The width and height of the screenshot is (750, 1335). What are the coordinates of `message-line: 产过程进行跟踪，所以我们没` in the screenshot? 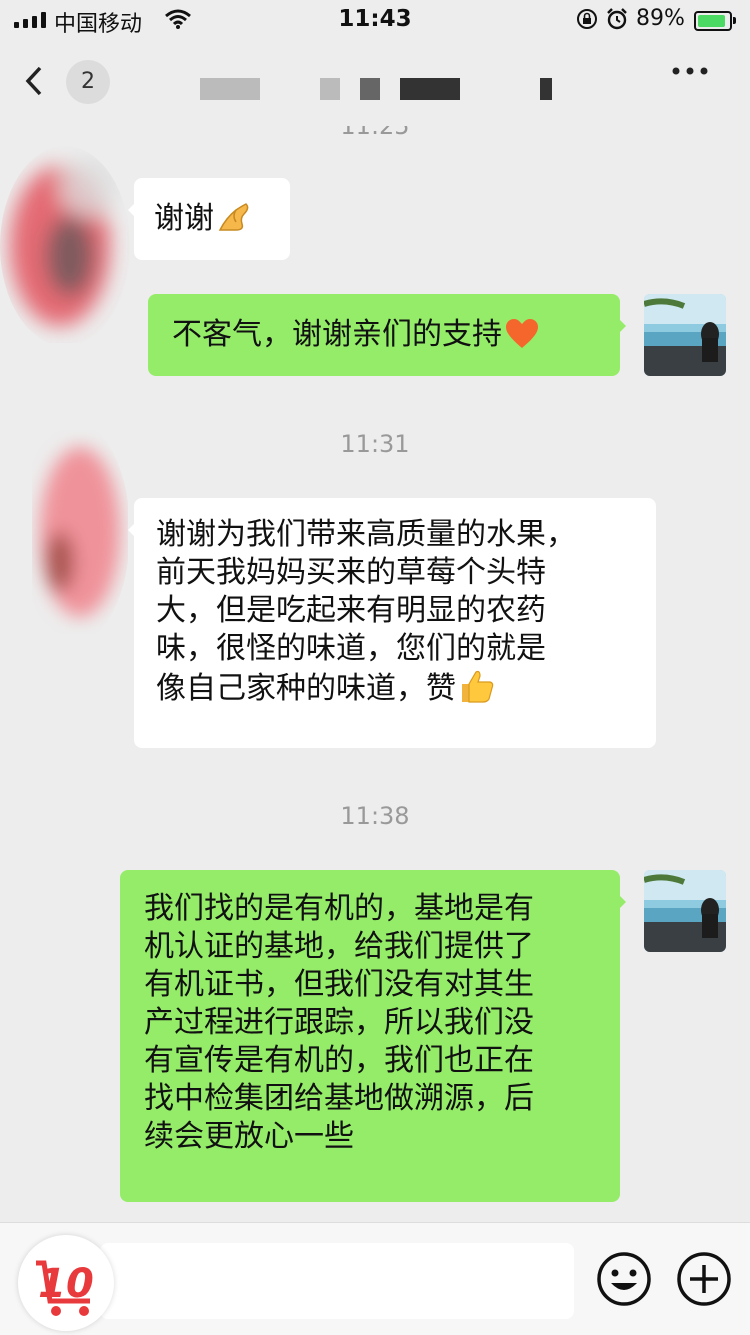 It's located at (339, 1022).